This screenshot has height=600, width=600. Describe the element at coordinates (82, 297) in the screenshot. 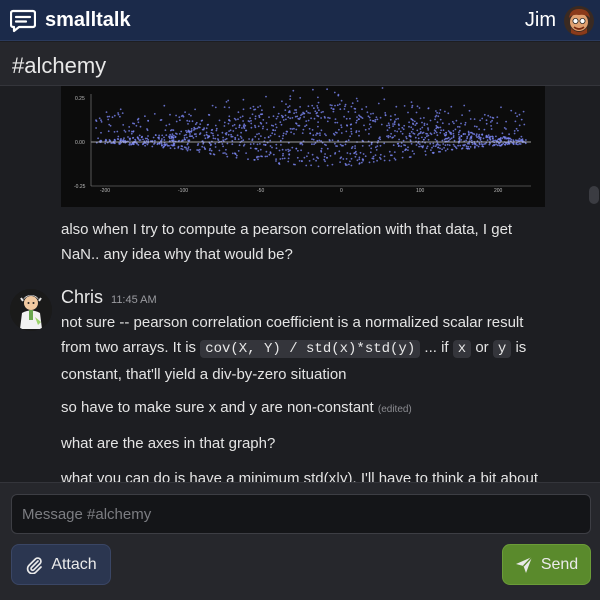

I see `author-name: Chris` at that location.